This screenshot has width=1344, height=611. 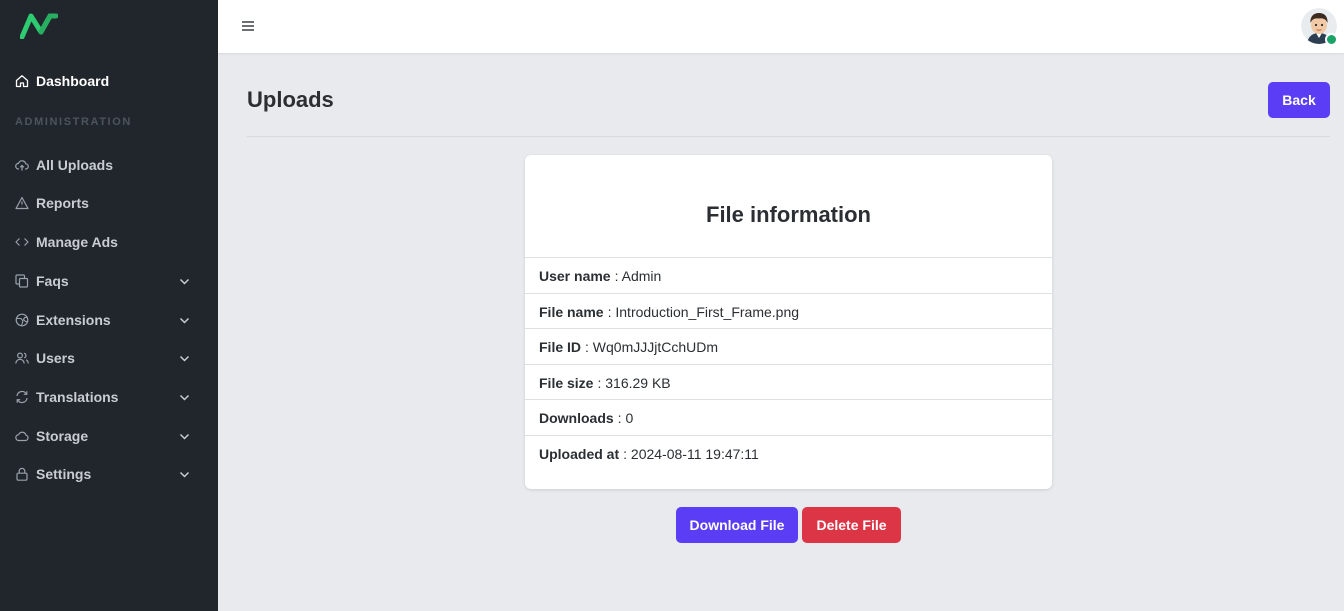 I want to click on card-title: File information, so click(x=788, y=214).